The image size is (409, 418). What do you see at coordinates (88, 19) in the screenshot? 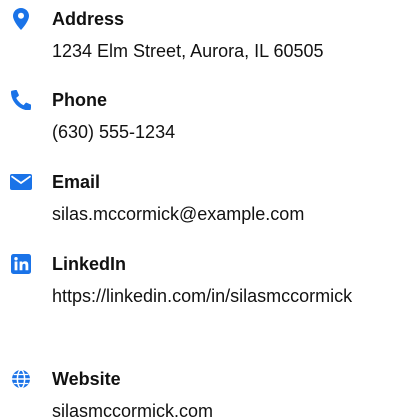
I see `address-label: Address` at bounding box center [88, 19].